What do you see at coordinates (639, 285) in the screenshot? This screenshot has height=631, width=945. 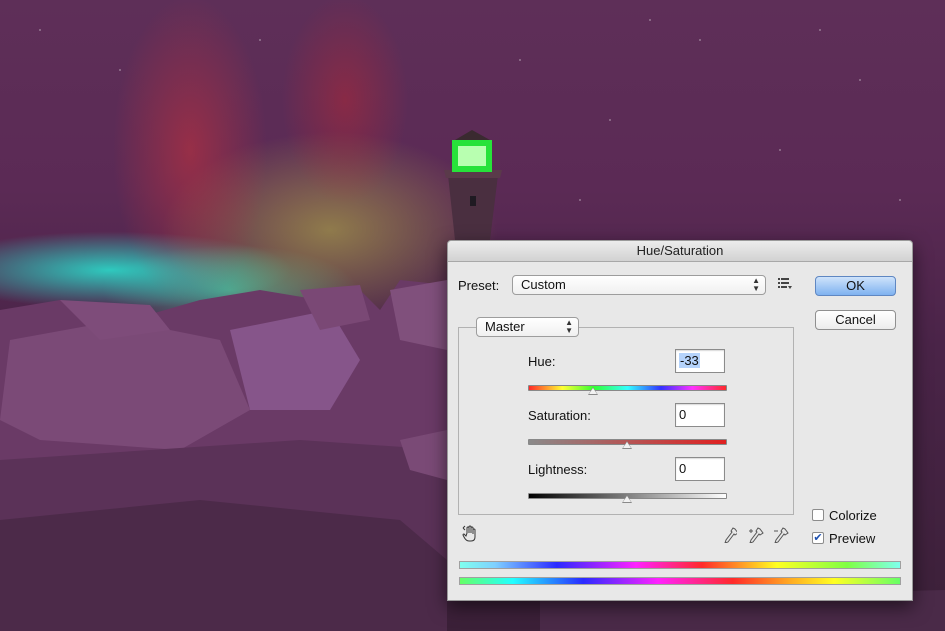 I see `preset-select: Custom ▲ ▼` at bounding box center [639, 285].